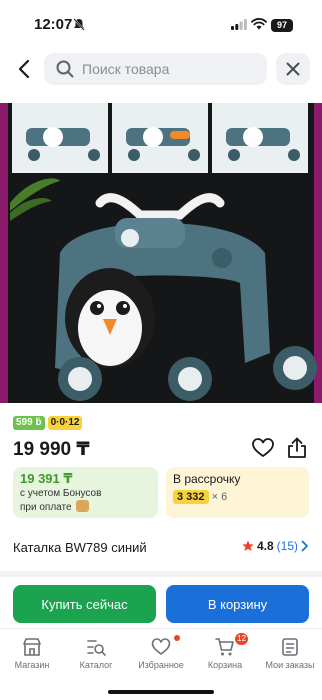 The width and height of the screenshot is (322, 700). What do you see at coordinates (96, 648) in the screenshot?
I see `catalog-icon` at bounding box center [96, 648].